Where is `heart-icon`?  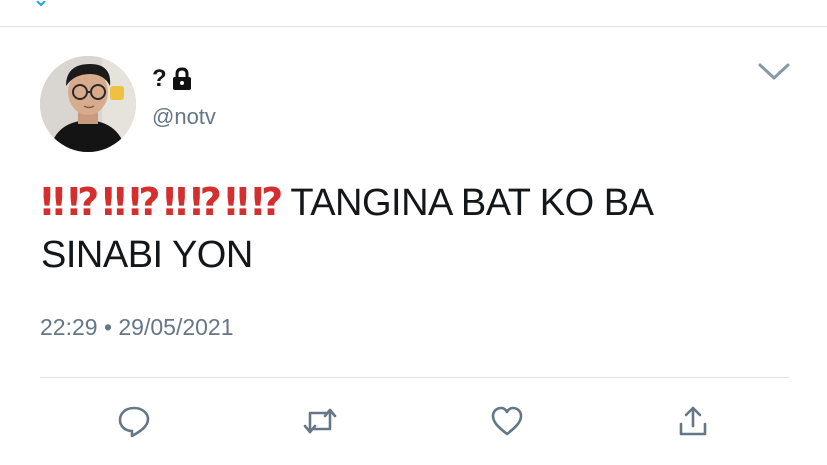 heart-icon is located at coordinates (507, 421).